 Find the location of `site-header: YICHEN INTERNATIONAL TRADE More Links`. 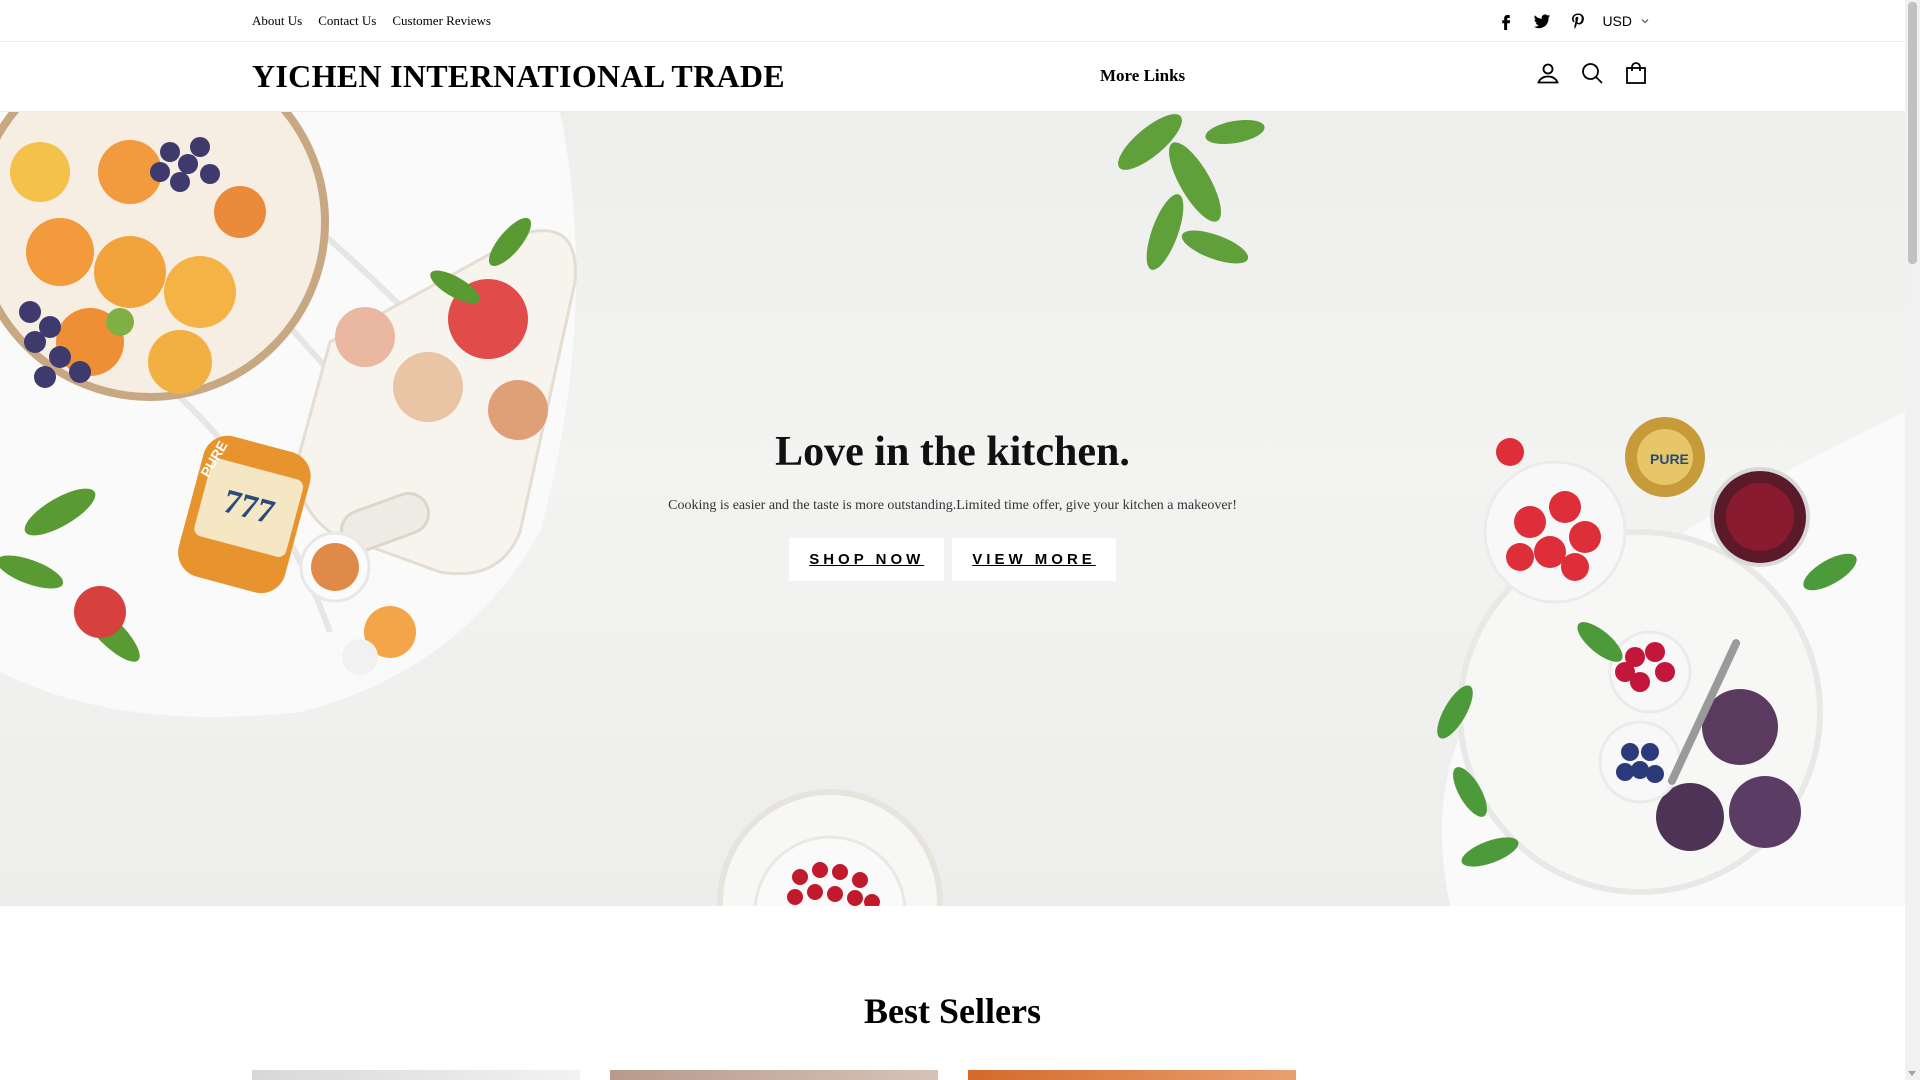

site-header: YICHEN INTERNATIONAL TRADE More Links is located at coordinates (952, 77).